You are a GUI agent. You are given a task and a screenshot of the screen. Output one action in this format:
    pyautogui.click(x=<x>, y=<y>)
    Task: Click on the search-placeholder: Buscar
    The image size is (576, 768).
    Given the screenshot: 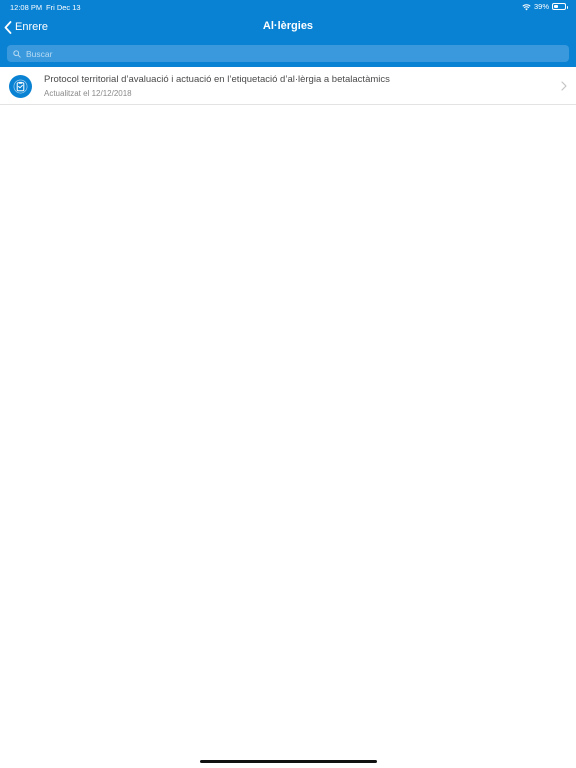 What is the action you would take?
    pyautogui.click(x=39, y=53)
    